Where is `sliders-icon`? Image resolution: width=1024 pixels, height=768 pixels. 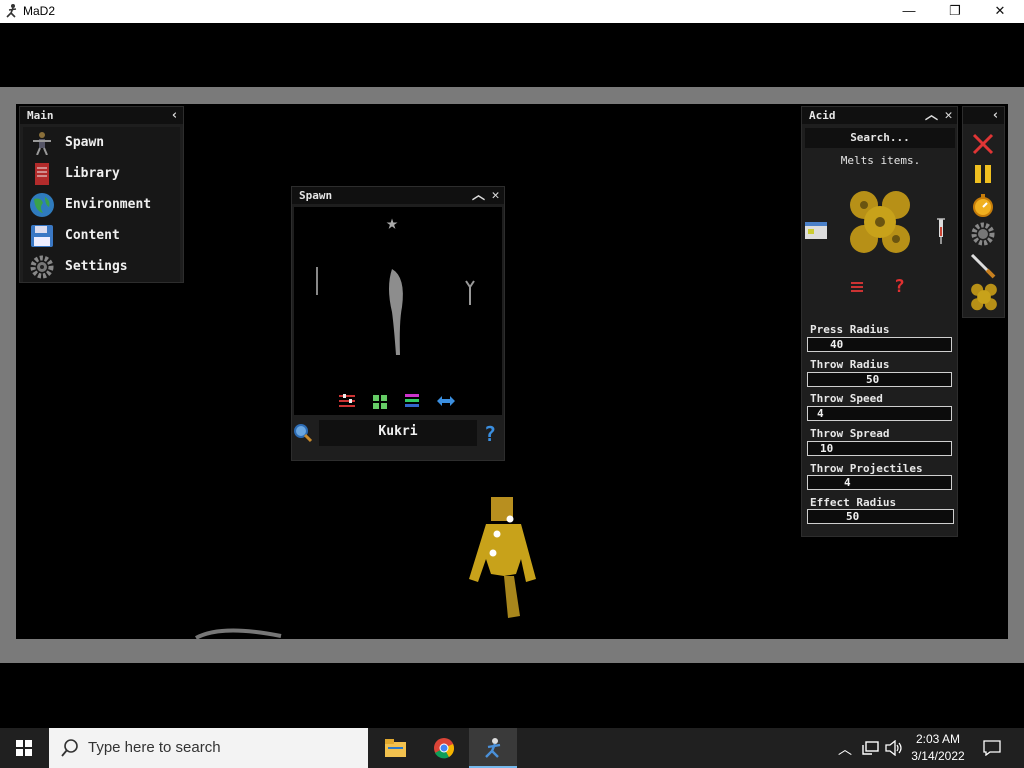 sliders-icon is located at coordinates (347, 401).